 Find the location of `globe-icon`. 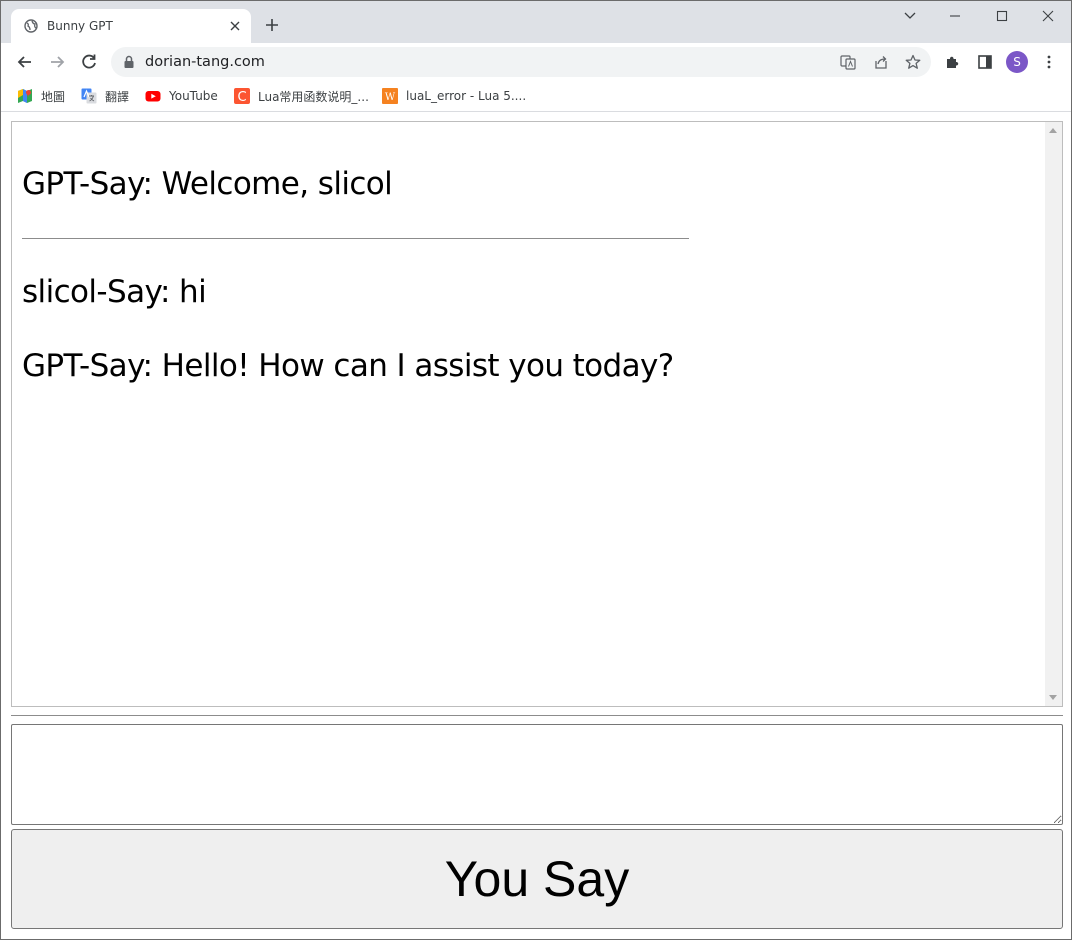

globe-icon is located at coordinates (31, 26).